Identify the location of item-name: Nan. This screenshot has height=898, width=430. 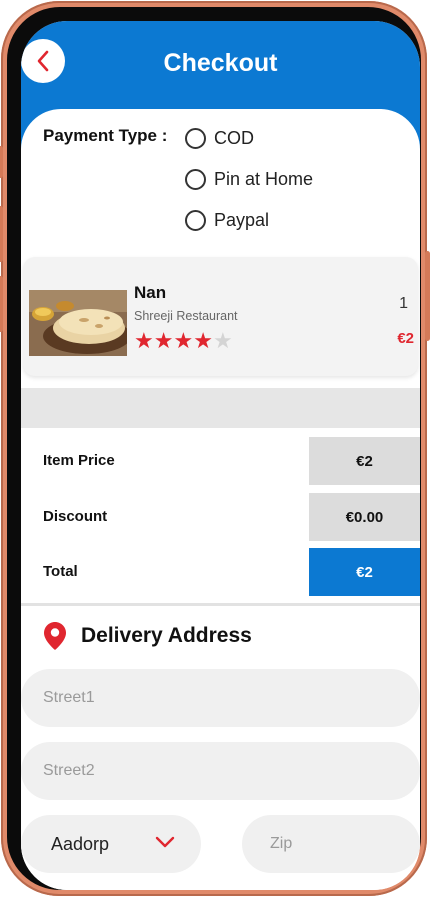
(150, 292).